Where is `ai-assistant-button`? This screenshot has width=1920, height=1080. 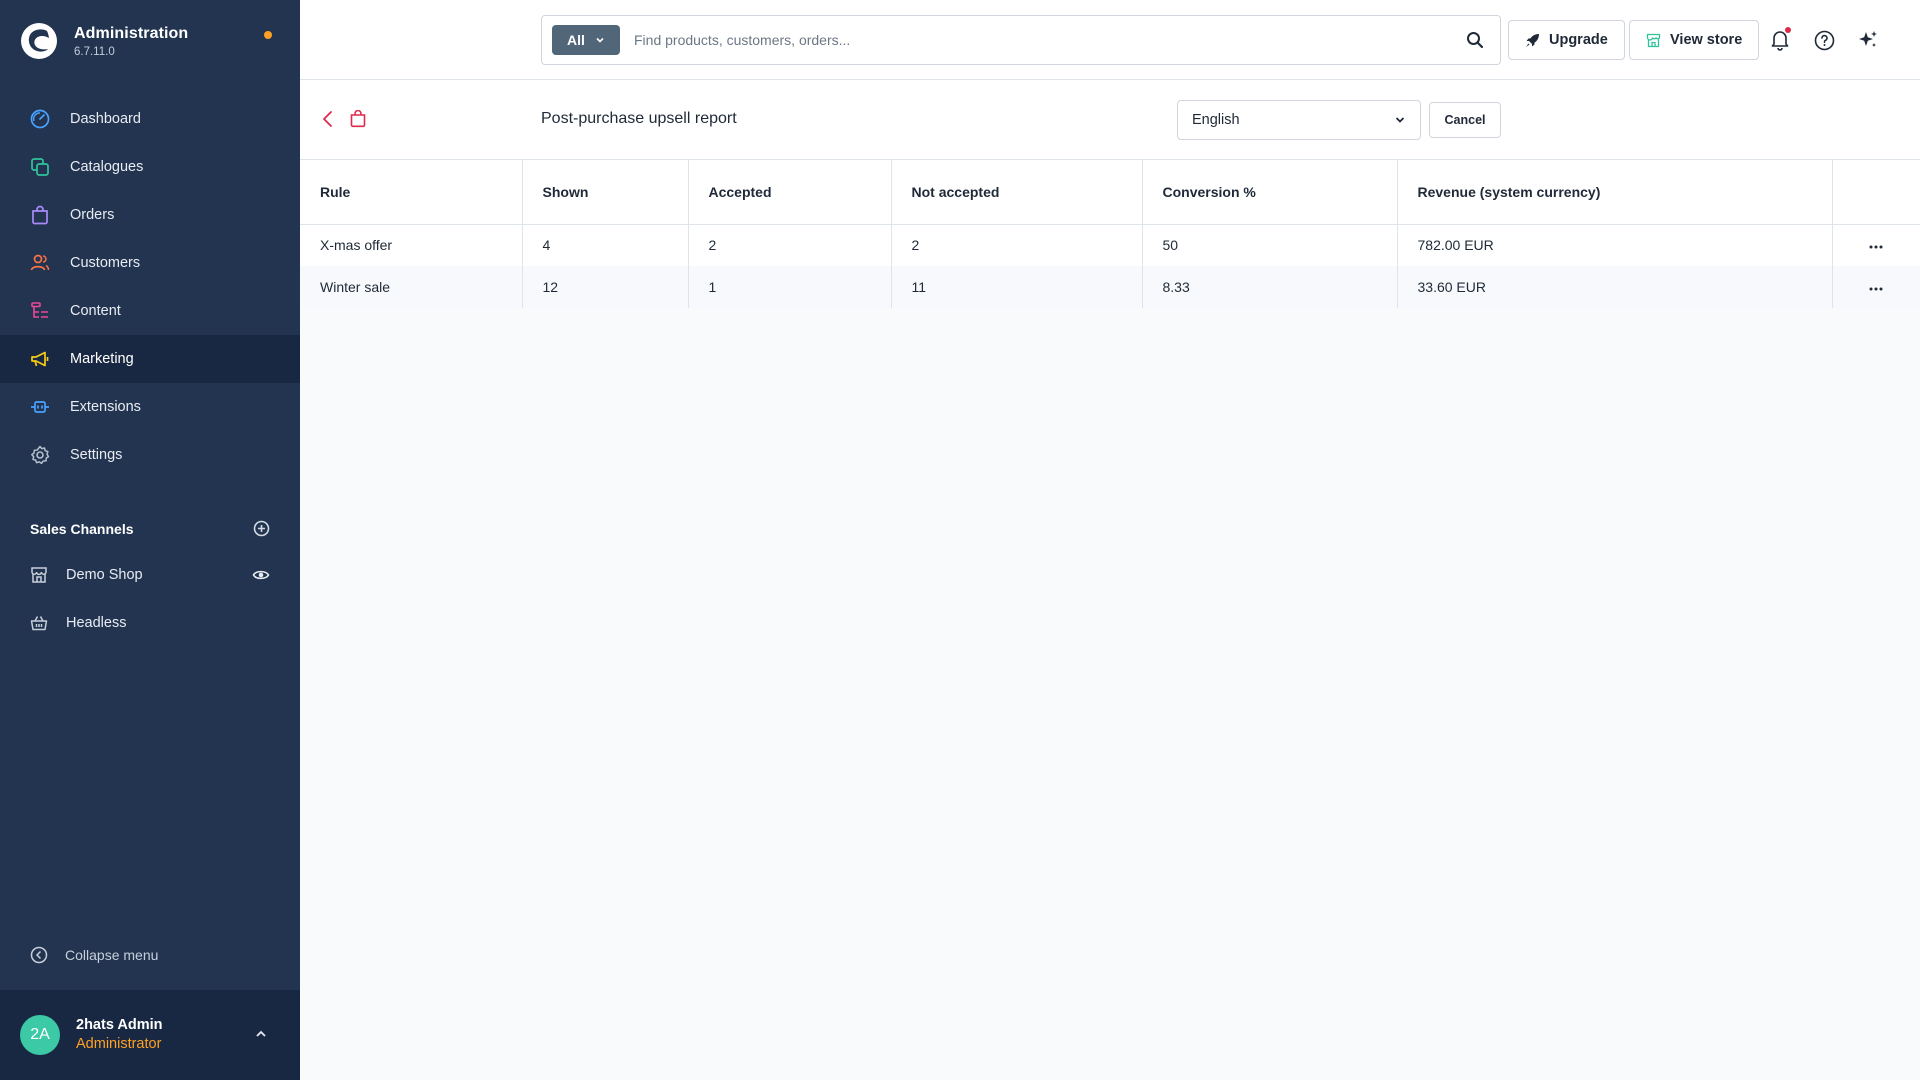
ai-assistant-button is located at coordinates (1868, 40).